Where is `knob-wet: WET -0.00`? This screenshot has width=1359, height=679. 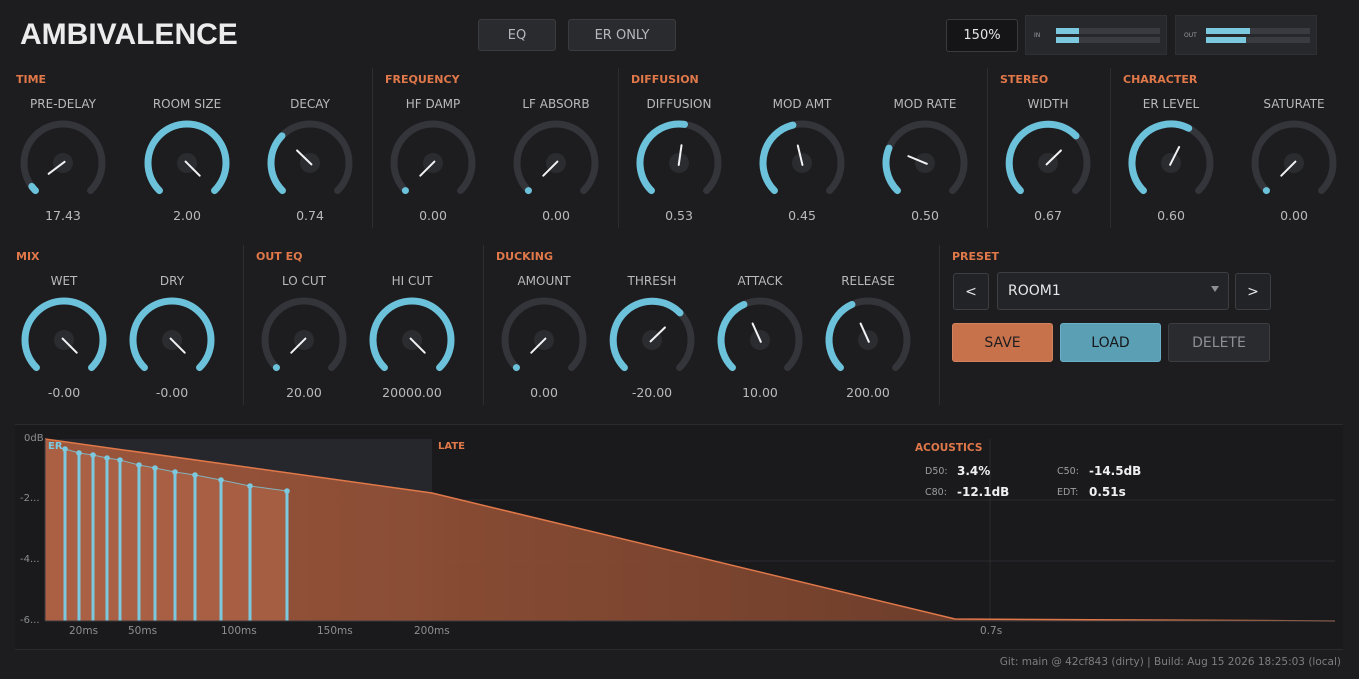 knob-wet: WET -0.00 is located at coordinates (64, 337).